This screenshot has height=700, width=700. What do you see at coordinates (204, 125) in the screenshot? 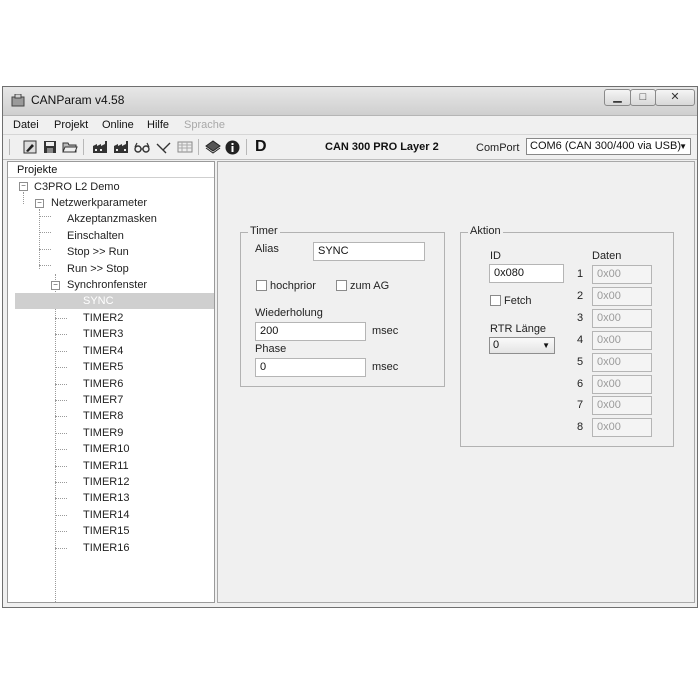
I see `menu-sprache: Sprache` at bounding box center [204, 125].